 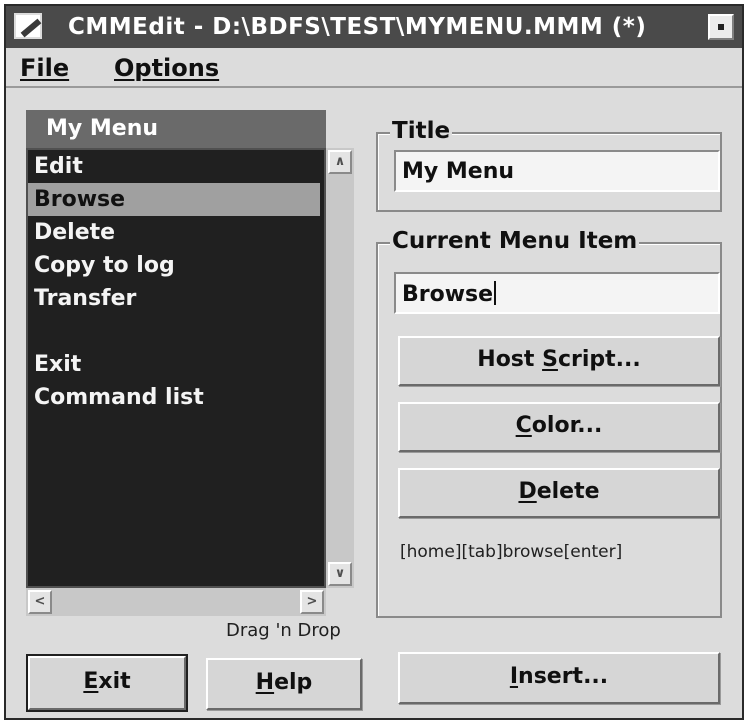 I want to click on list-item: Copy to log, so click(x=176, y=265).